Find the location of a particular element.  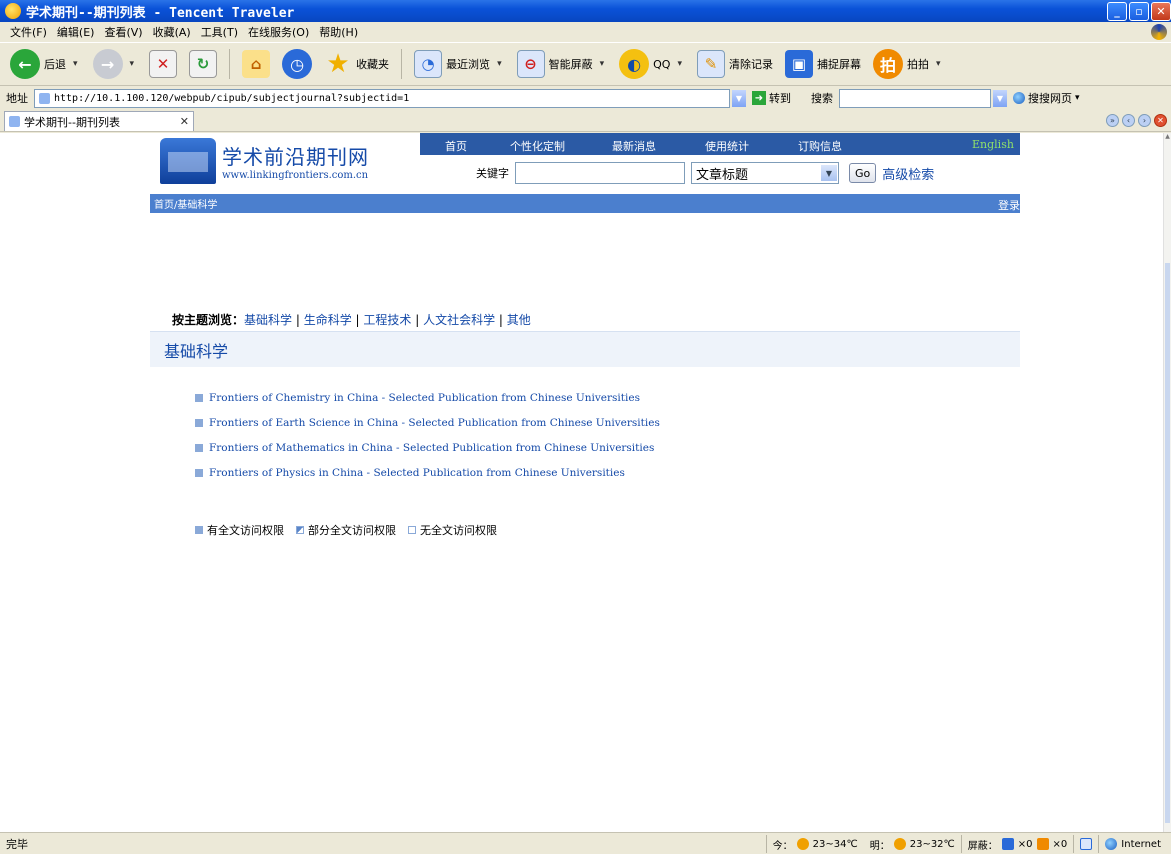

search-dropdown-icon: ▼ is located at coordinates (1000, 98).